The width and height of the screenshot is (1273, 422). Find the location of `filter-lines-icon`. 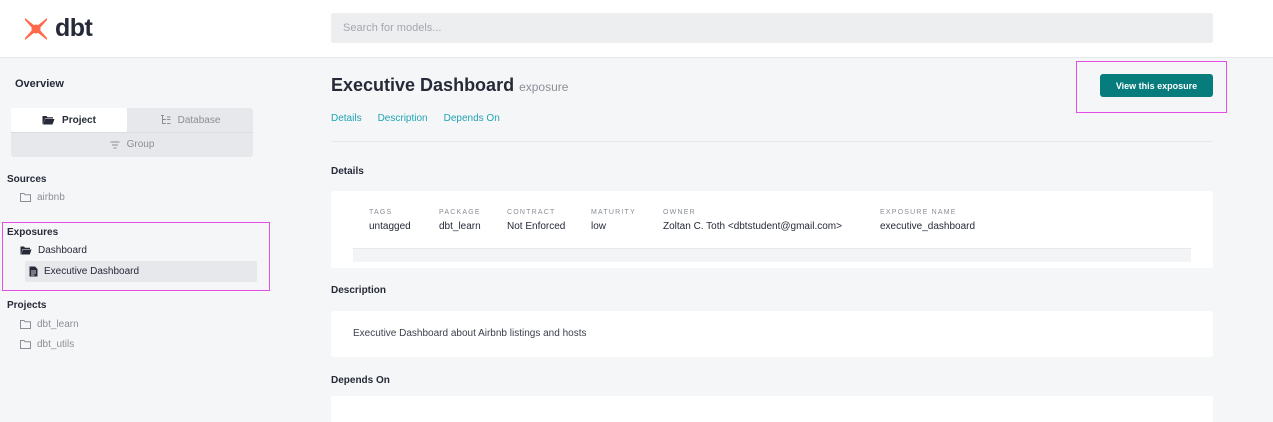

filter-lines-icon is located at coordinates (115, 144).